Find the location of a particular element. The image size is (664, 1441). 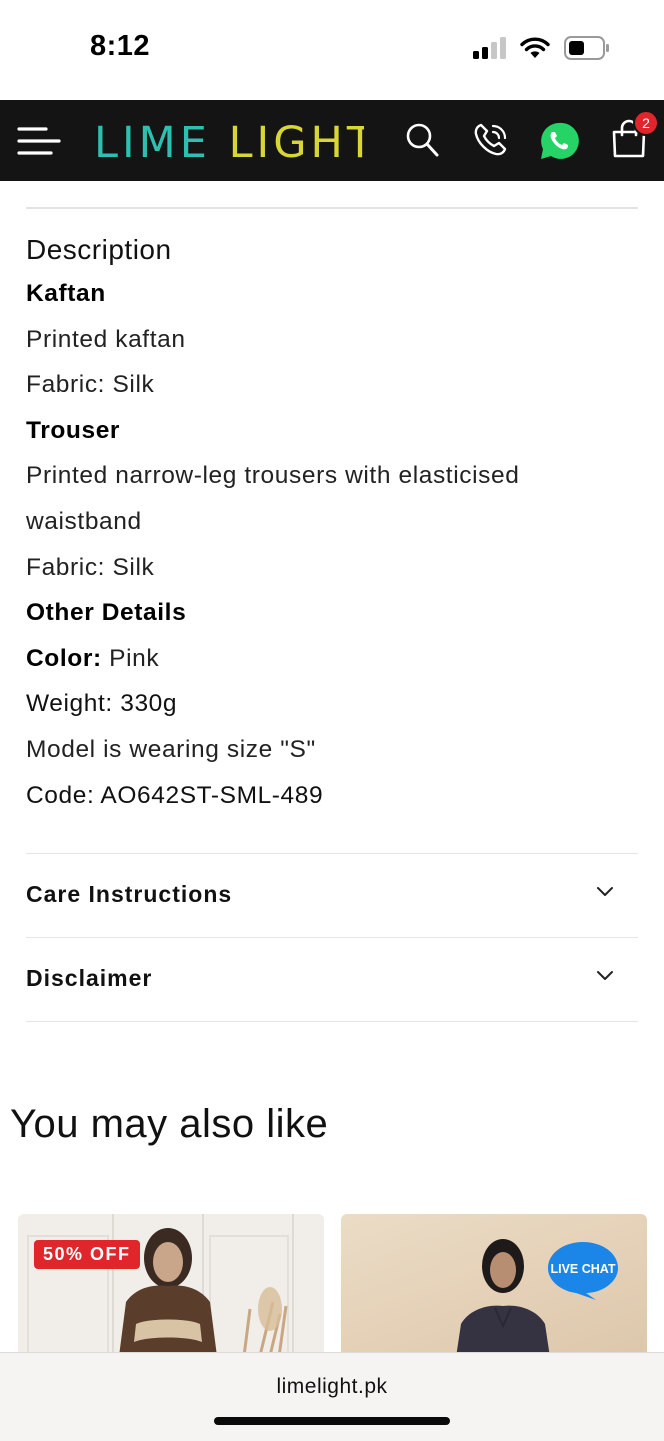

kaftan-title: Kaftan is located at coordinates (66, 293).